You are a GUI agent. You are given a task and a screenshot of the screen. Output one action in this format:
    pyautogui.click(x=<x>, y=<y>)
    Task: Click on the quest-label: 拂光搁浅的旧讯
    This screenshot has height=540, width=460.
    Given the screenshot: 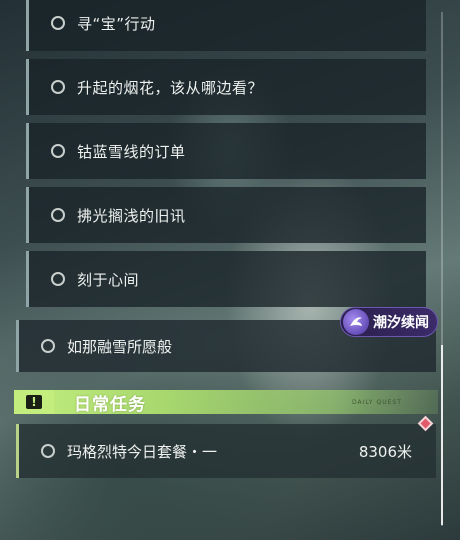 What is the action you would take?
    pyautogui.click(x=131, y=215)
    